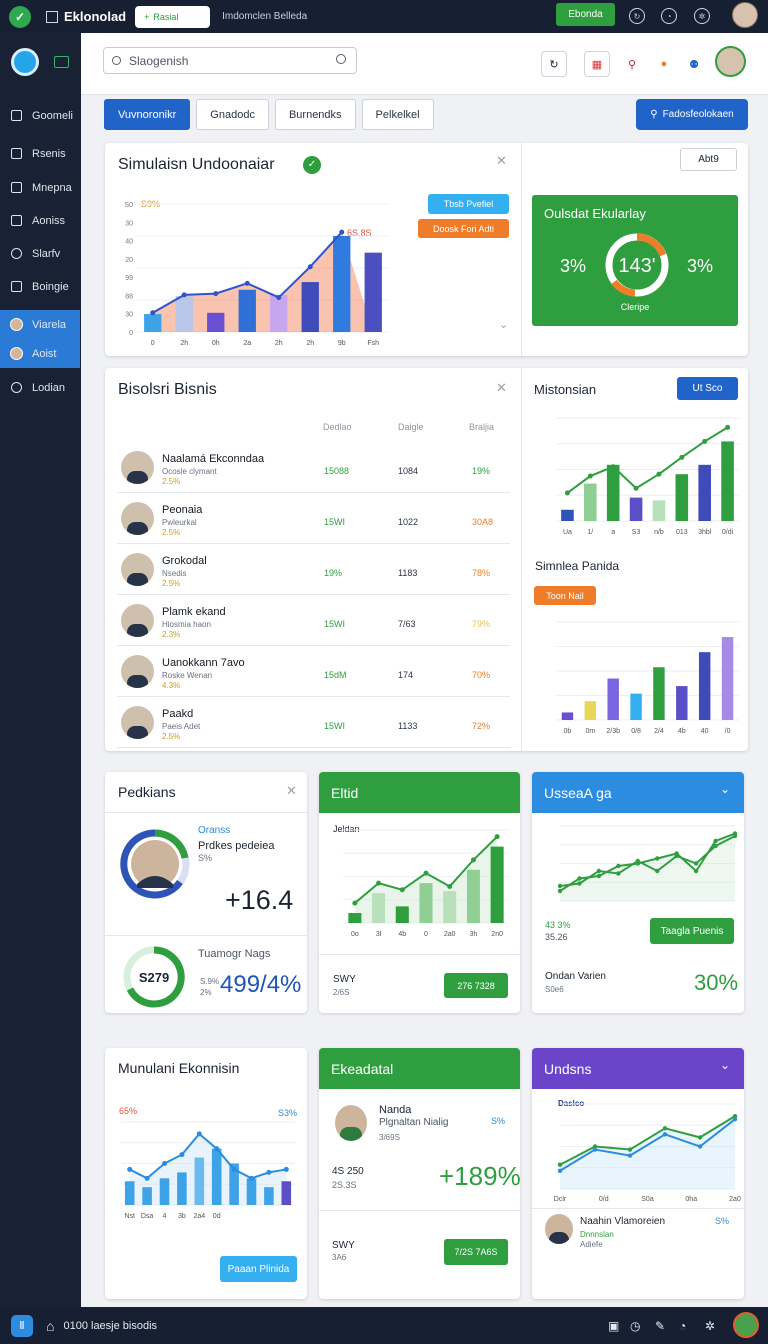 The image size is (768, 1344). Describe the element at coordinates (49, 220) in the screenshot. I see `sidebar-item-label: Aoniss` at that location.